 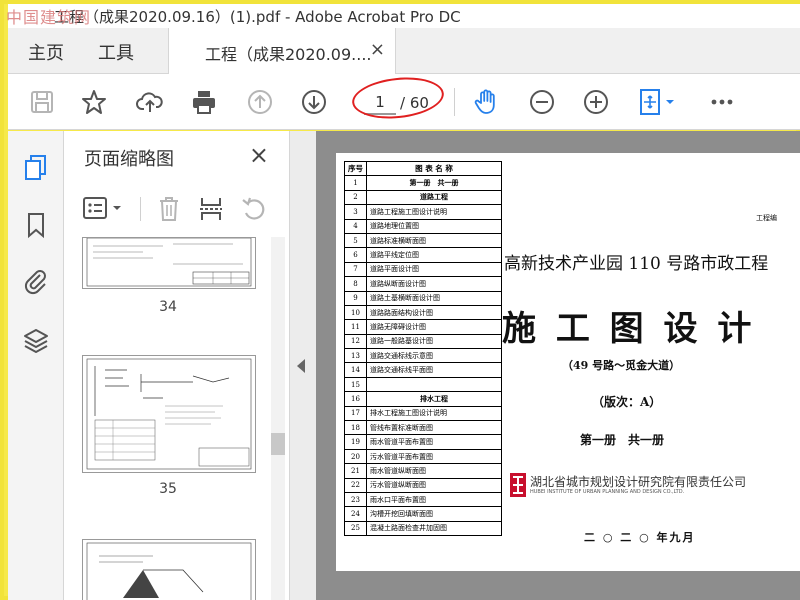 What do you see at coordinates (355, 356) in the screenshot?
I see `toc-row-number: 13` at bounding box center [355, 356].